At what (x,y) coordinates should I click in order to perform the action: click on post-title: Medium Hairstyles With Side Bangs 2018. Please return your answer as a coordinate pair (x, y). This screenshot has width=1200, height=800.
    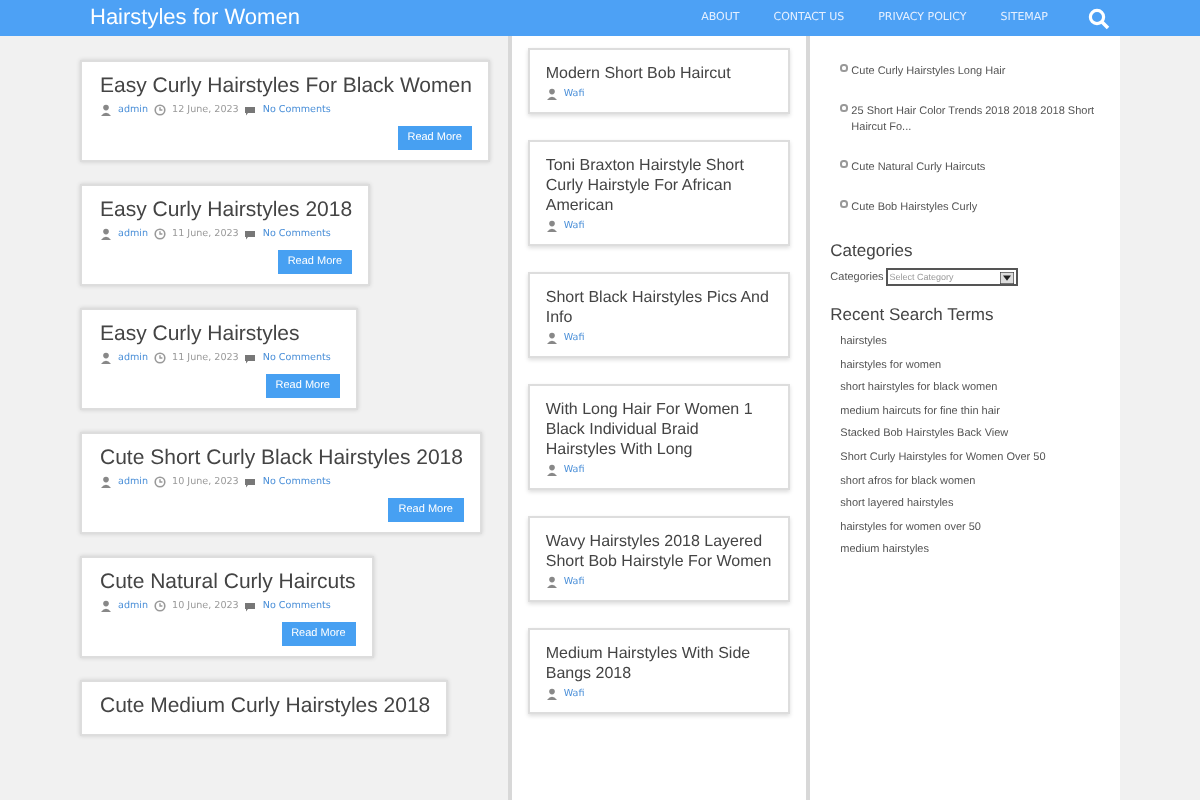
    Looking at the image, I should click on (659, 664).